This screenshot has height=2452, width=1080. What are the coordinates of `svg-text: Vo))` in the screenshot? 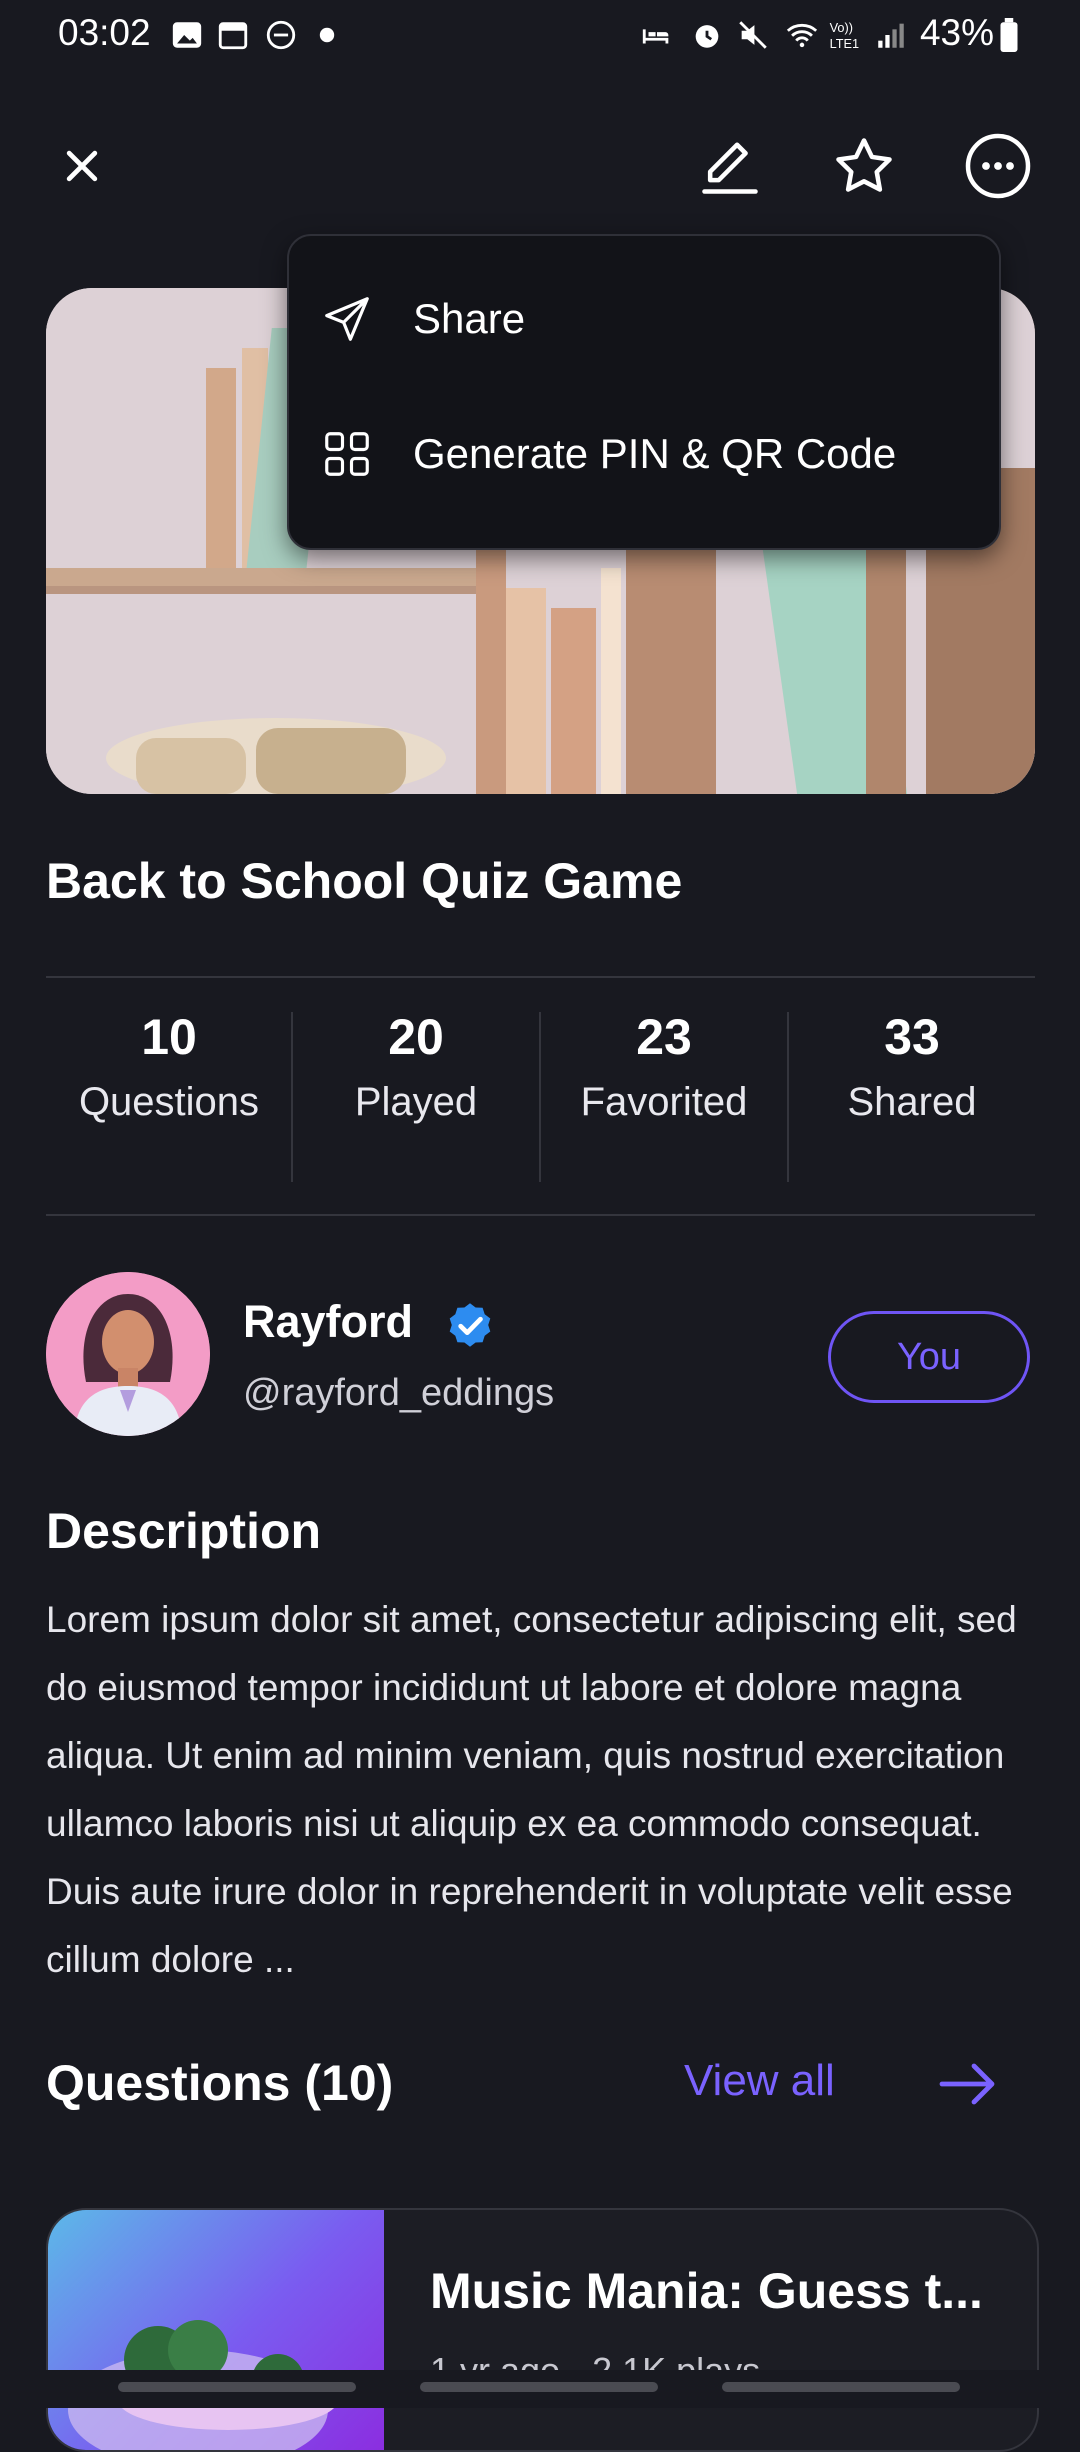 It's located at (841, 27).